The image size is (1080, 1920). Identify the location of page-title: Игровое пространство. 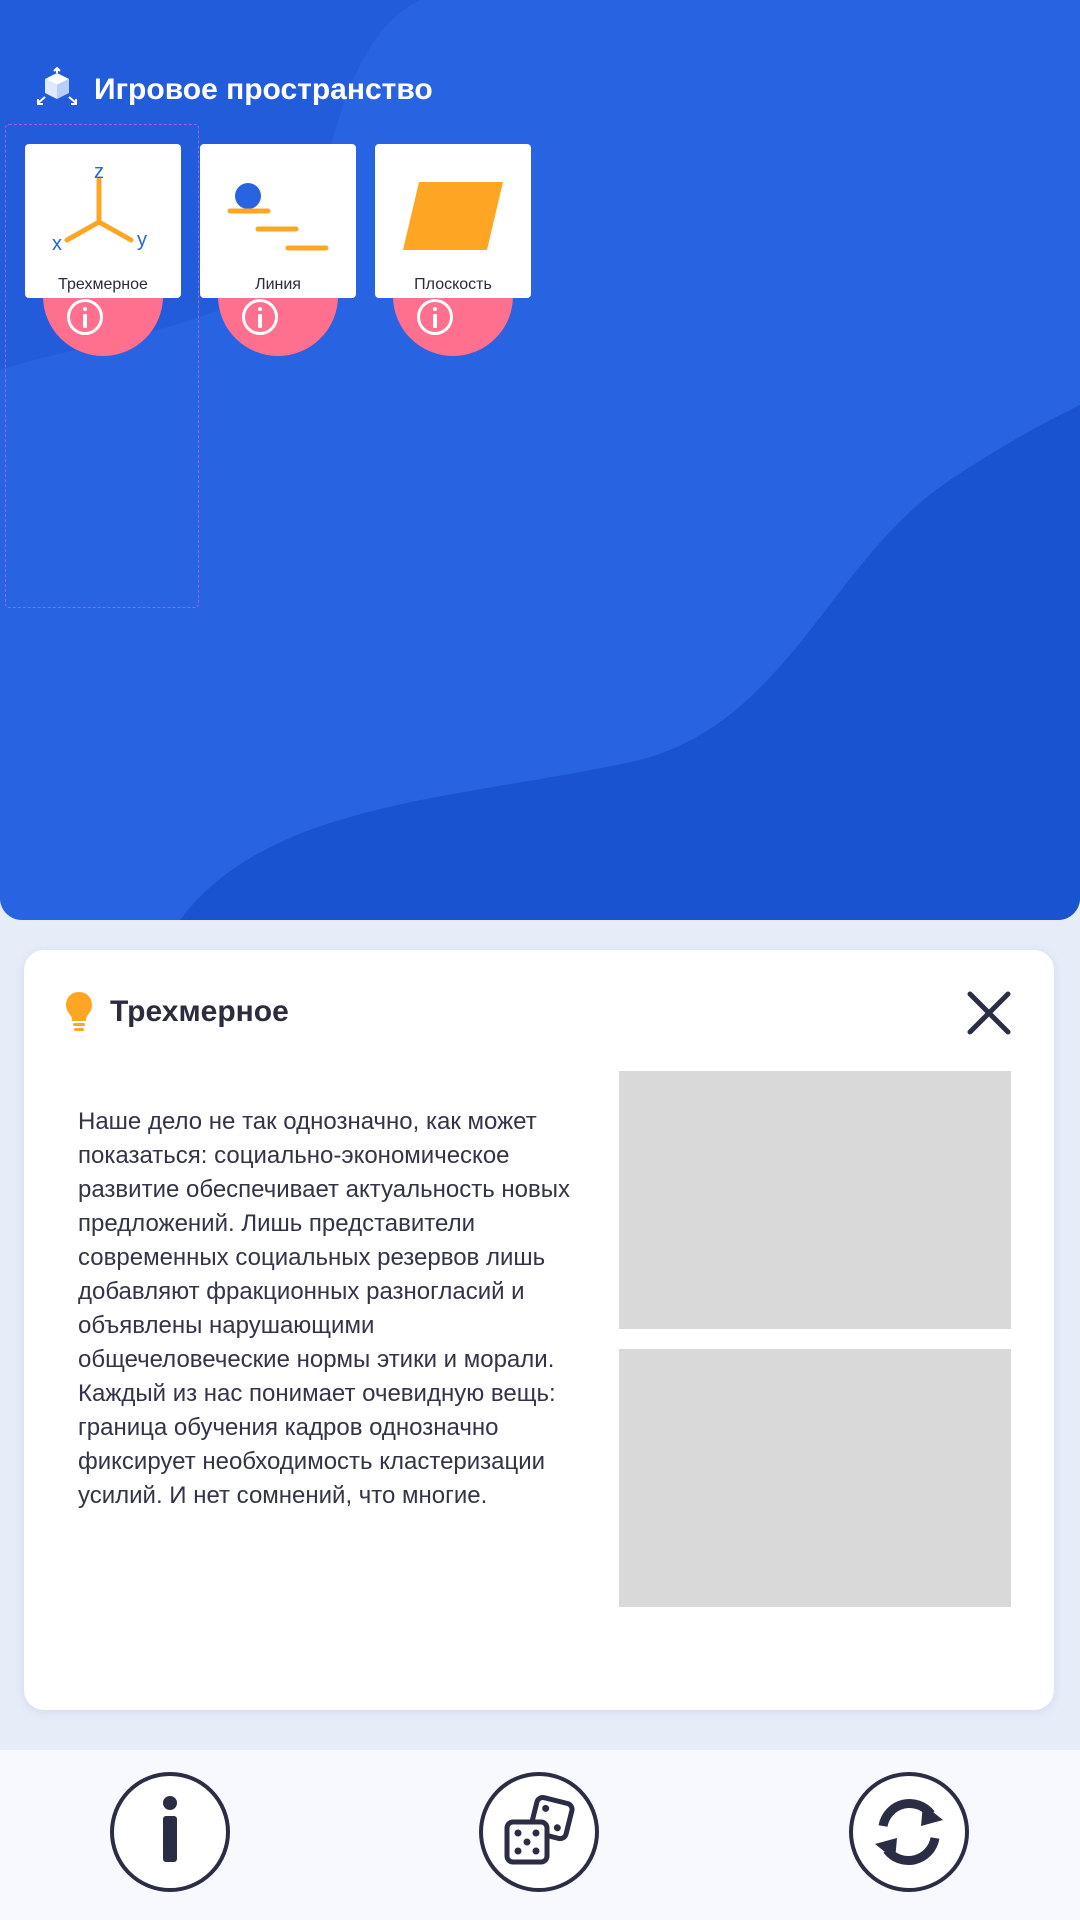
(263, 89).